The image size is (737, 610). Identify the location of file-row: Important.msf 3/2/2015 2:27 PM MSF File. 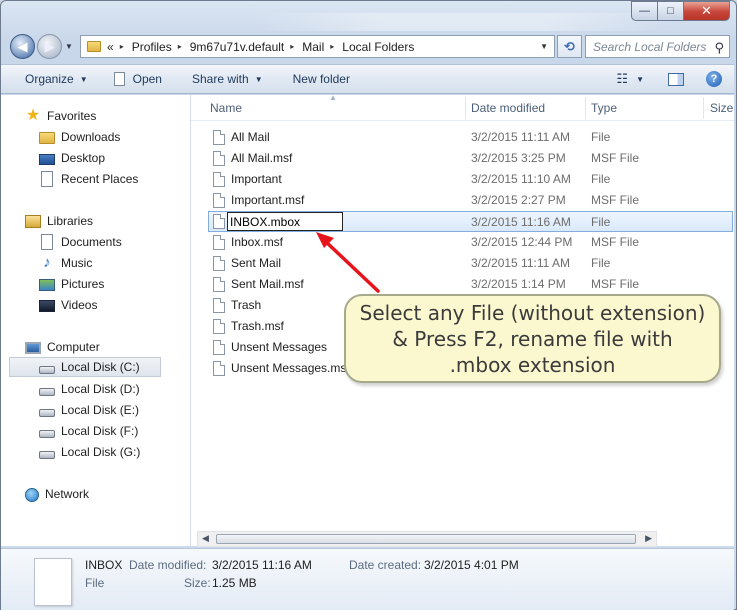
(471, 200).